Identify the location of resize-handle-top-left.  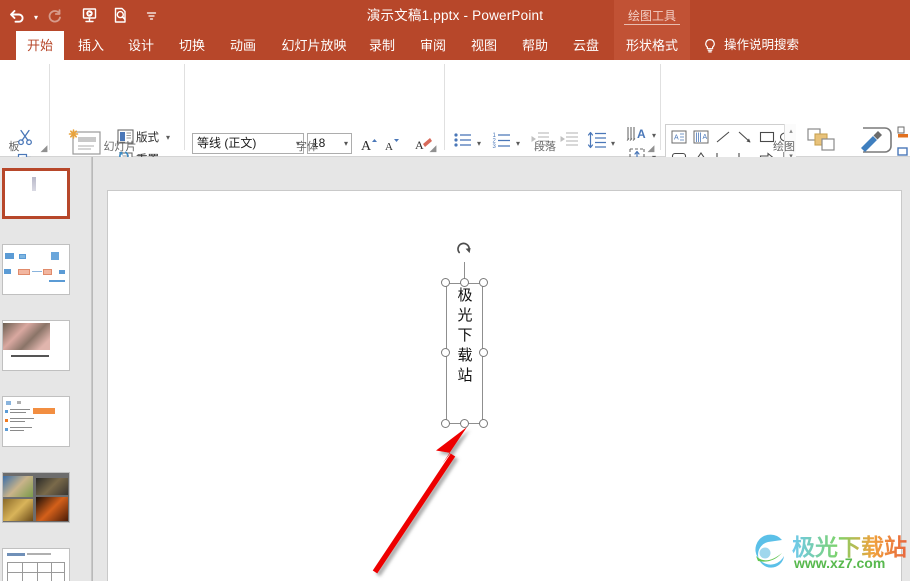
(445, 282).